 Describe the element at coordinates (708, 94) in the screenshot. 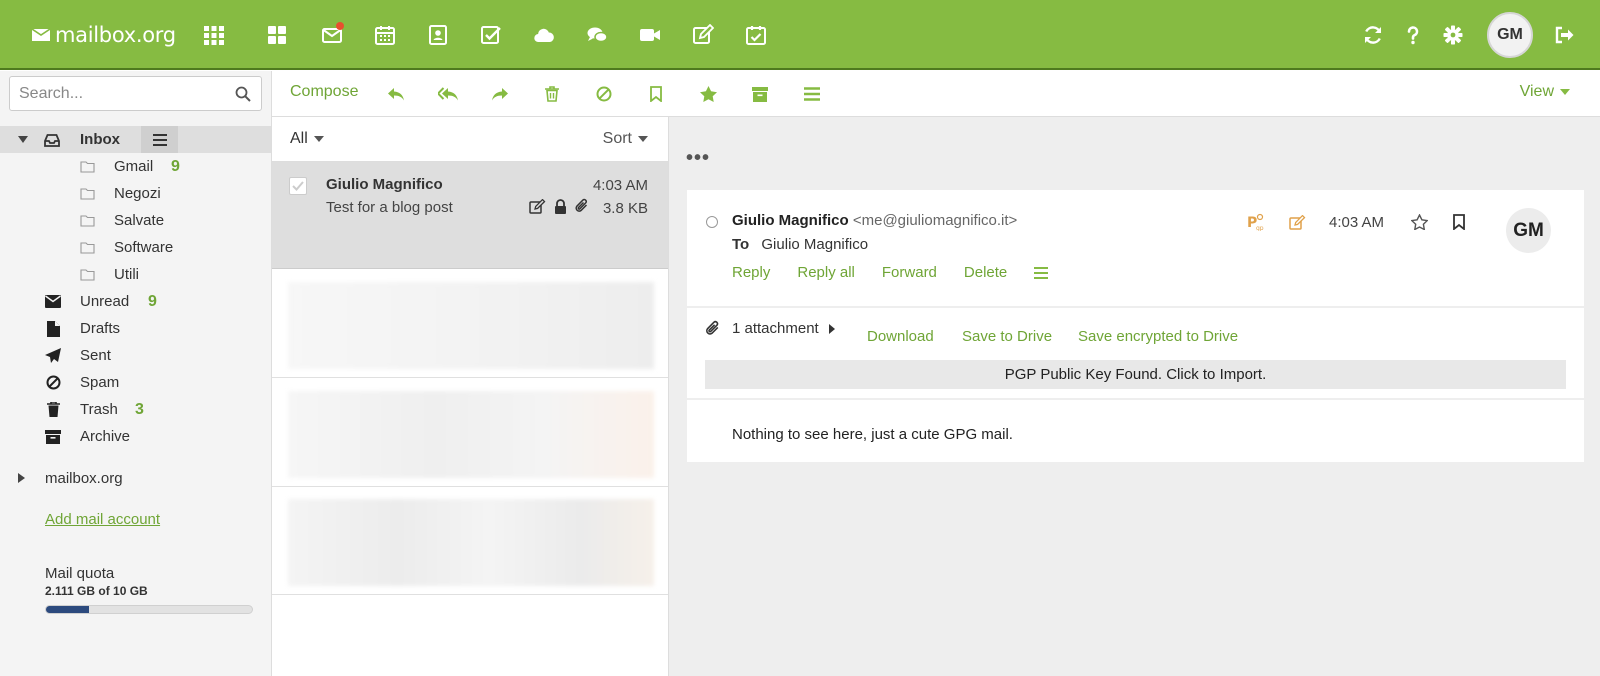

I see `star-icon` at that location.